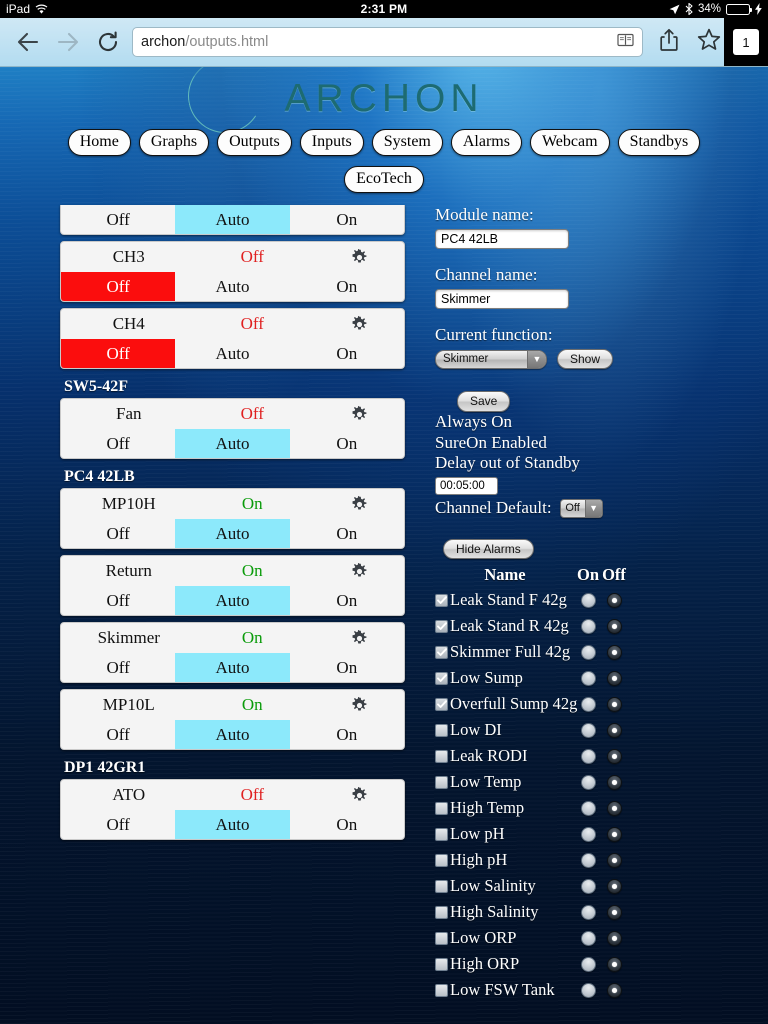  I want to click on nav-link-alarms: Alarms, so click(486, 142).